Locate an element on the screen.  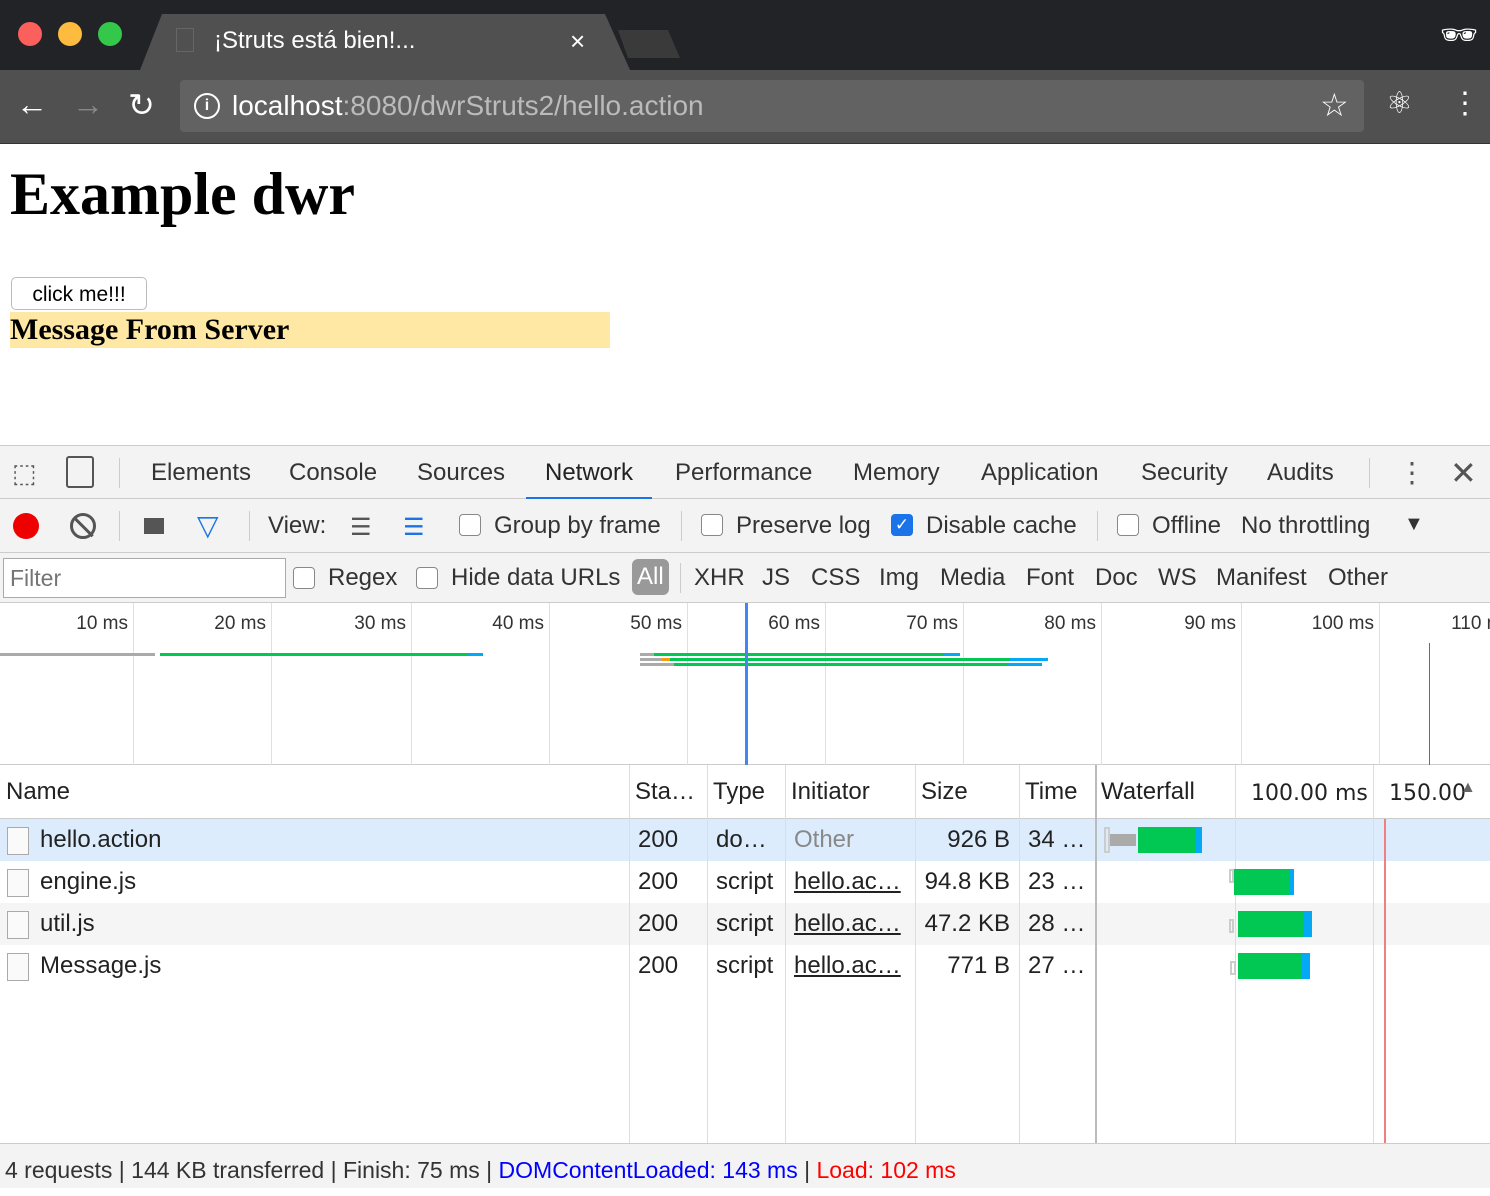
cell-status: 200 is located at coordinates (658, 923).